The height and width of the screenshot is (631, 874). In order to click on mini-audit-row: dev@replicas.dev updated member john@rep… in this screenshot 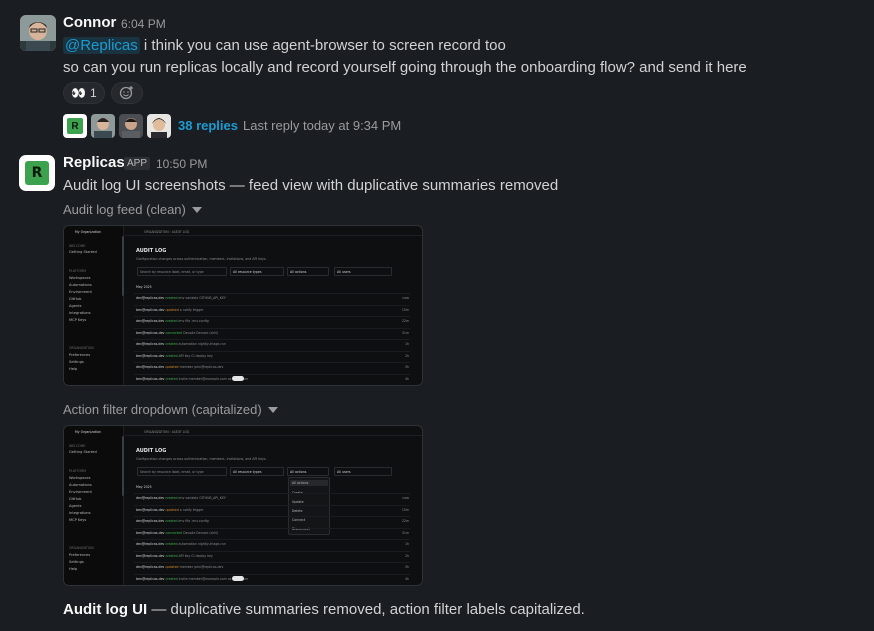, I will do `click(179, 567)`.